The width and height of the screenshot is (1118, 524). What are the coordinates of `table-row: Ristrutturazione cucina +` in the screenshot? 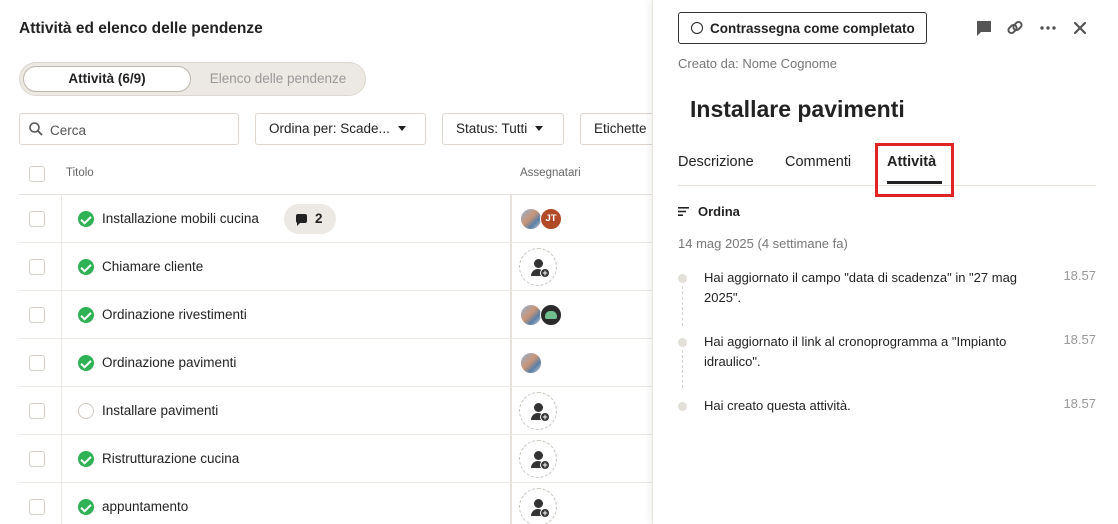 It's located at (335, 459).